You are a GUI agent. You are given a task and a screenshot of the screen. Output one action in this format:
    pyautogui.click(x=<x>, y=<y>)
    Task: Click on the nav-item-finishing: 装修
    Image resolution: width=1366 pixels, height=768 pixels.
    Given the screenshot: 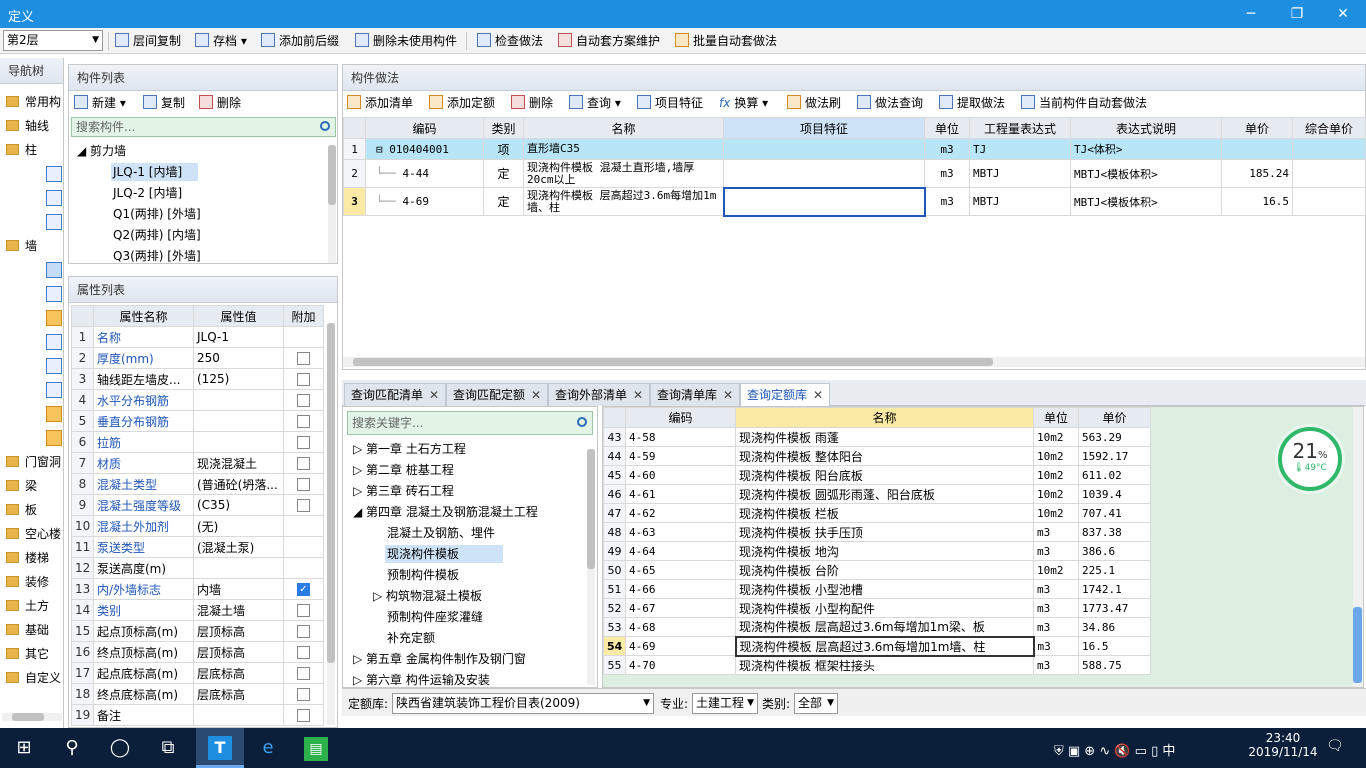 What is the action you would take?
    pyautogui.click(x=27, y=582)
    